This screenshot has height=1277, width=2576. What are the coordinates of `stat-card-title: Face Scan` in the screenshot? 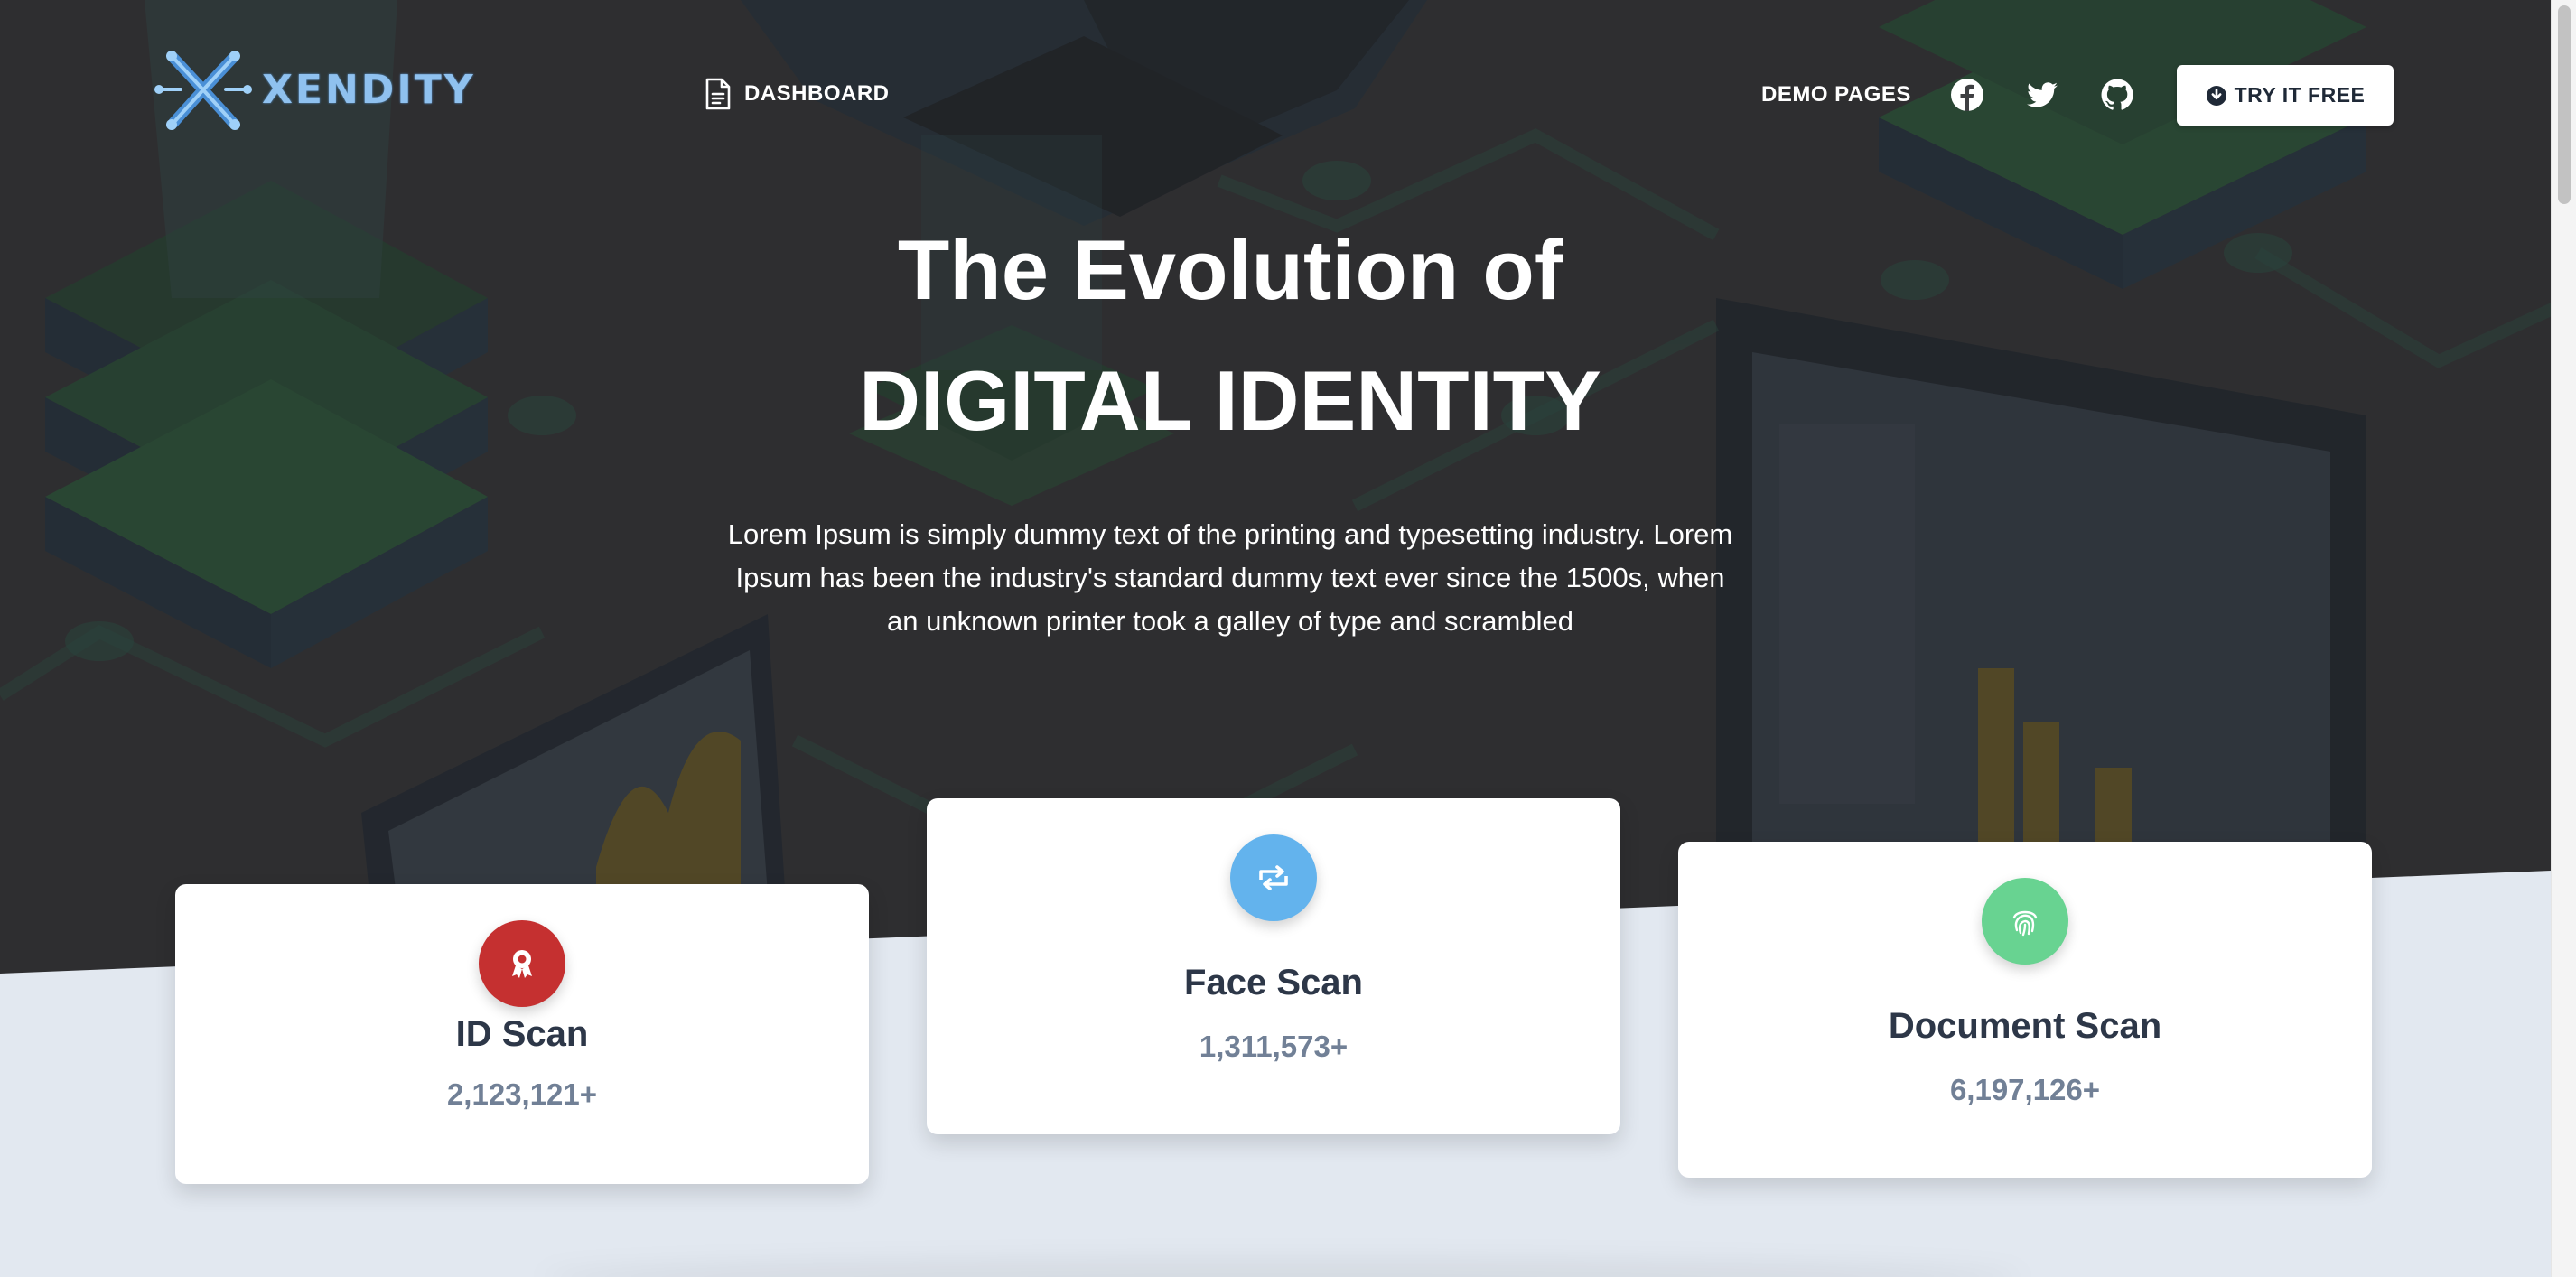 It's located at (1273, 982).